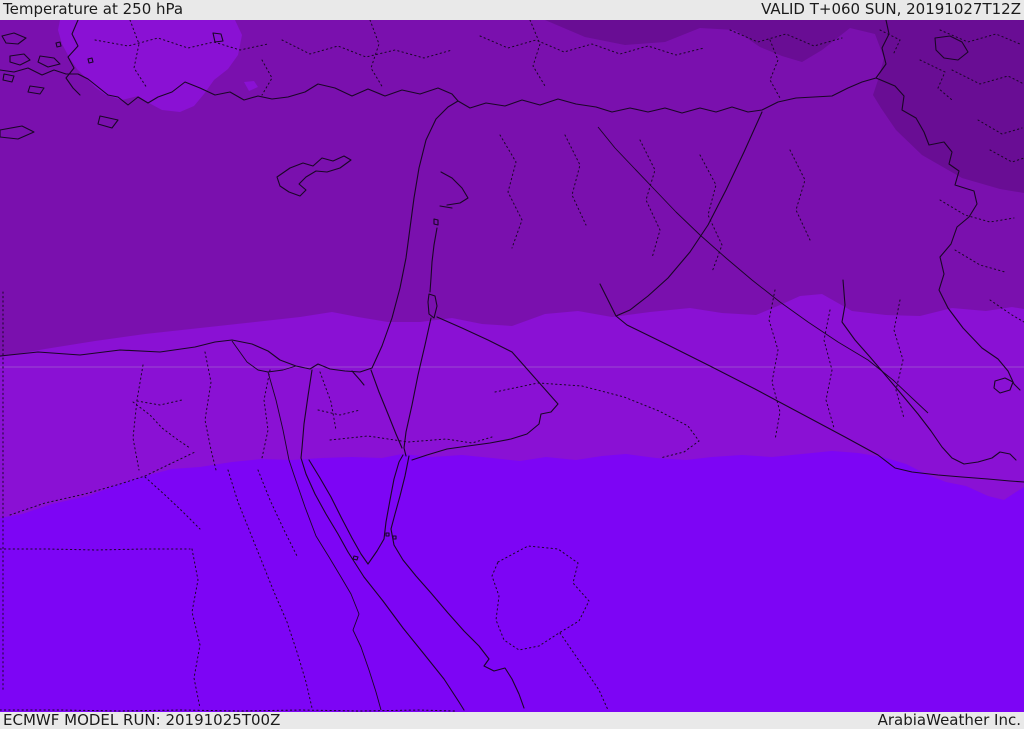 This screenshot has height=729, width=1024. Describe the element at coordinates (891, 9) in the screenshot. I see `valid-time-label: VALID T+060 SUN, 20191027T12Z` at that location.